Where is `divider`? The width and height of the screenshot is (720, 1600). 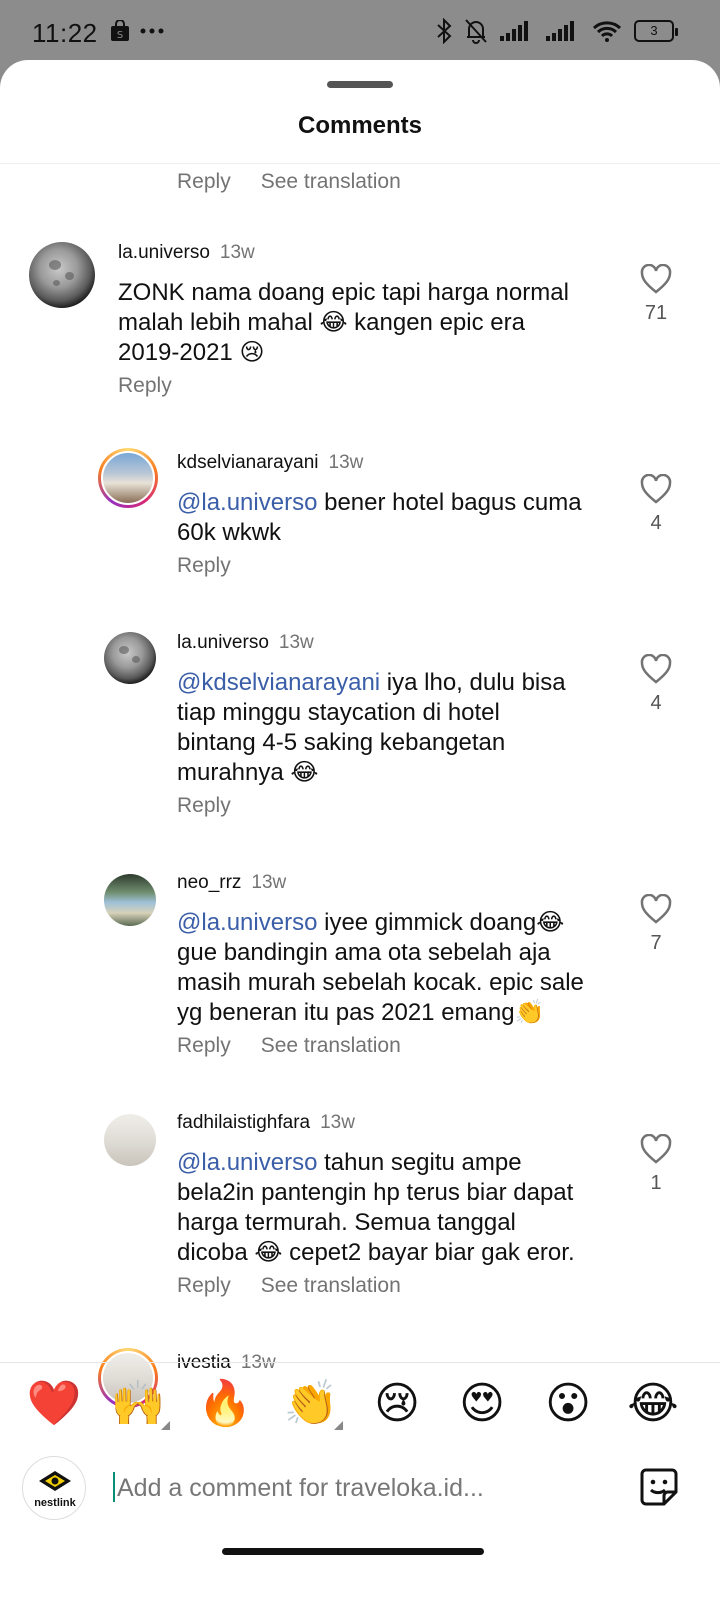 divider is located at coordinates (360, 1362).